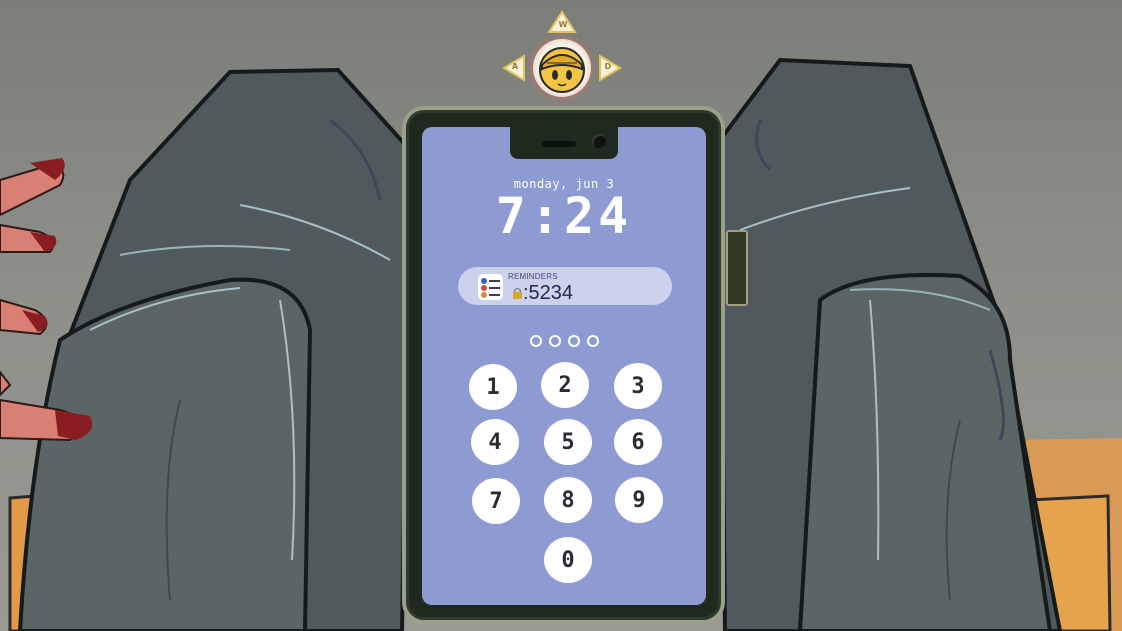  I want to click on notification-code: :5234, so click(548, 293).